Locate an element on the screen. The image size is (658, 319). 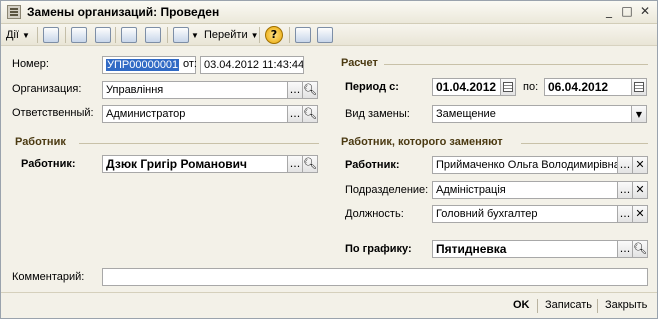
create-based-on-dropdown: ▼ is located at coordinates (195, 35).